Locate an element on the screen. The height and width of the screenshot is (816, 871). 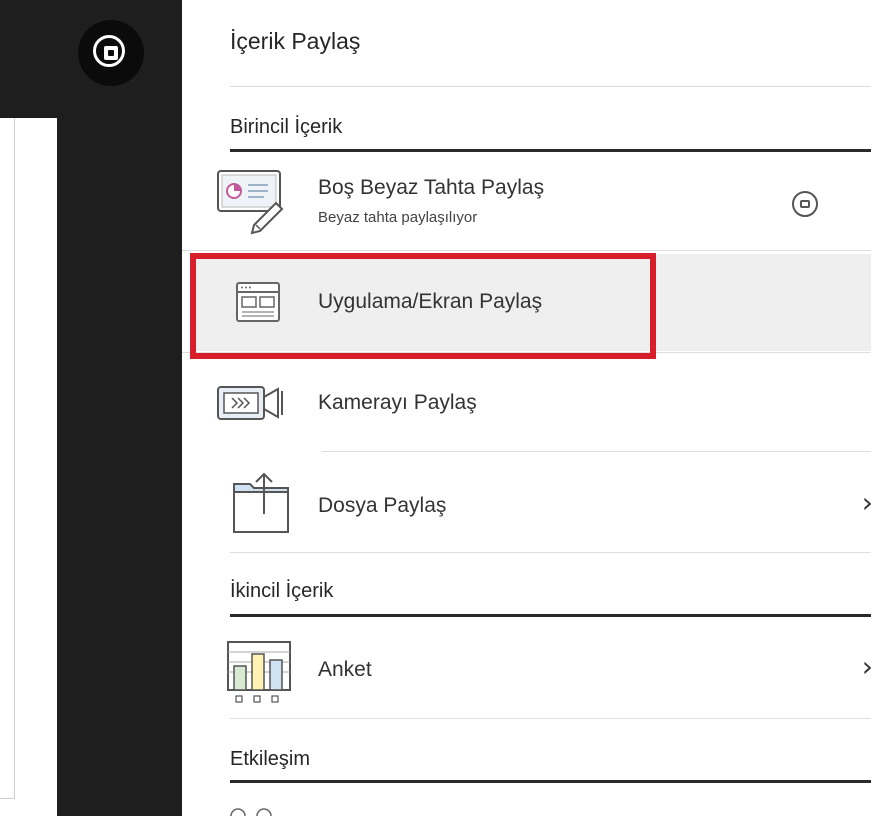
interaction-icons-partial is located at coordinates (251, 812).